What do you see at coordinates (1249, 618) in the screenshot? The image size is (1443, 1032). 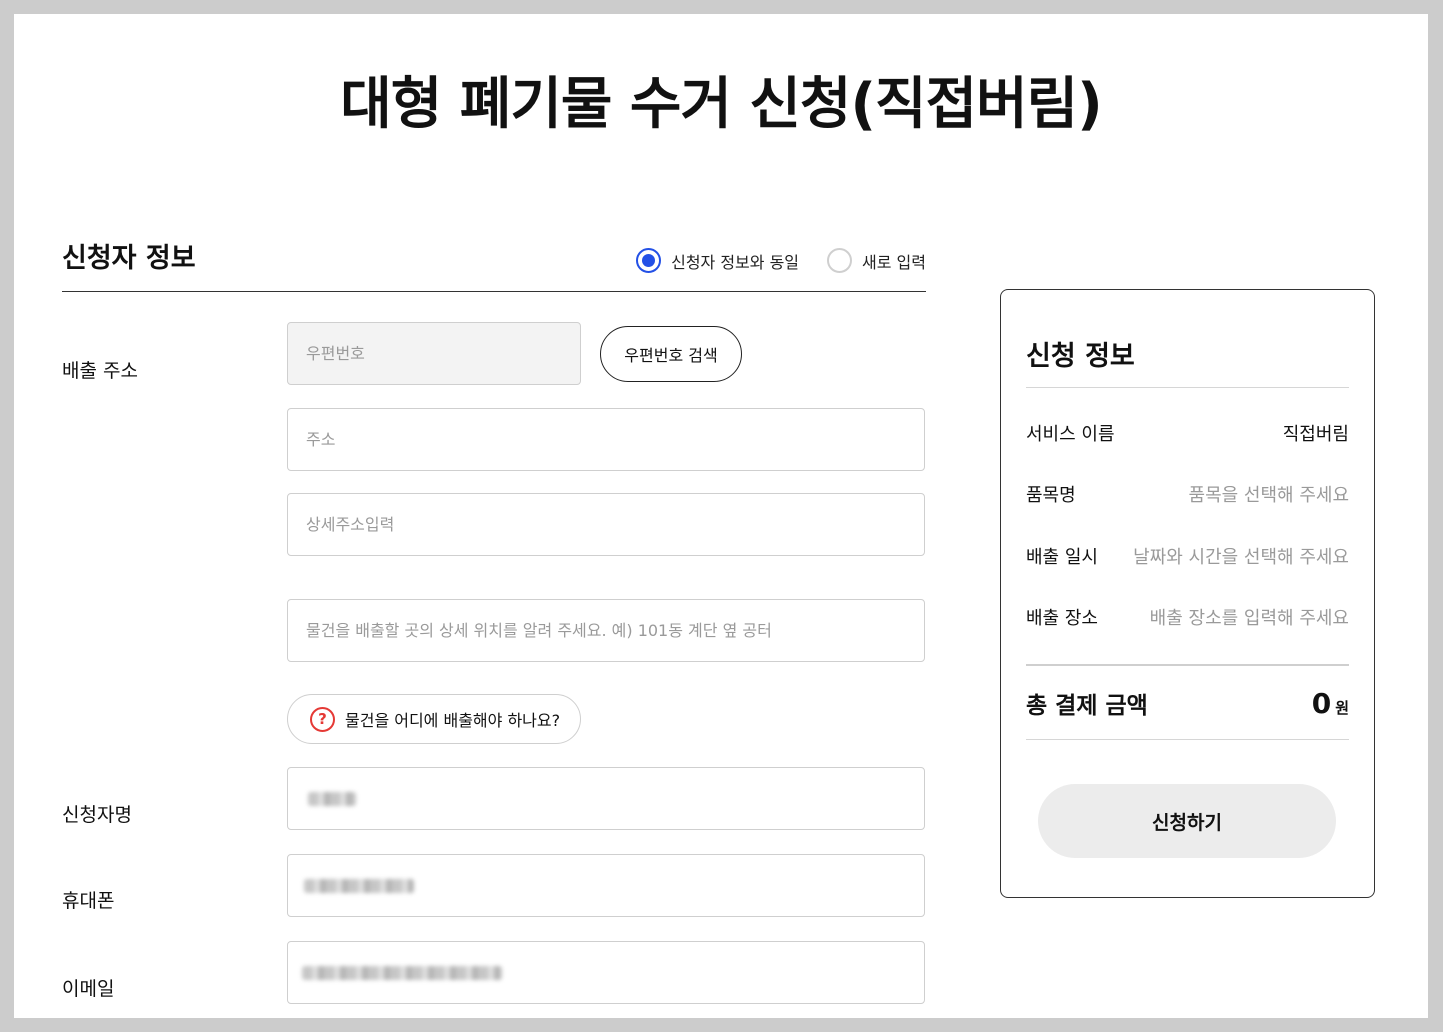 I see `summary-value: 배출 장소를 입력해 주세요` at bounding box center [1249, 618].